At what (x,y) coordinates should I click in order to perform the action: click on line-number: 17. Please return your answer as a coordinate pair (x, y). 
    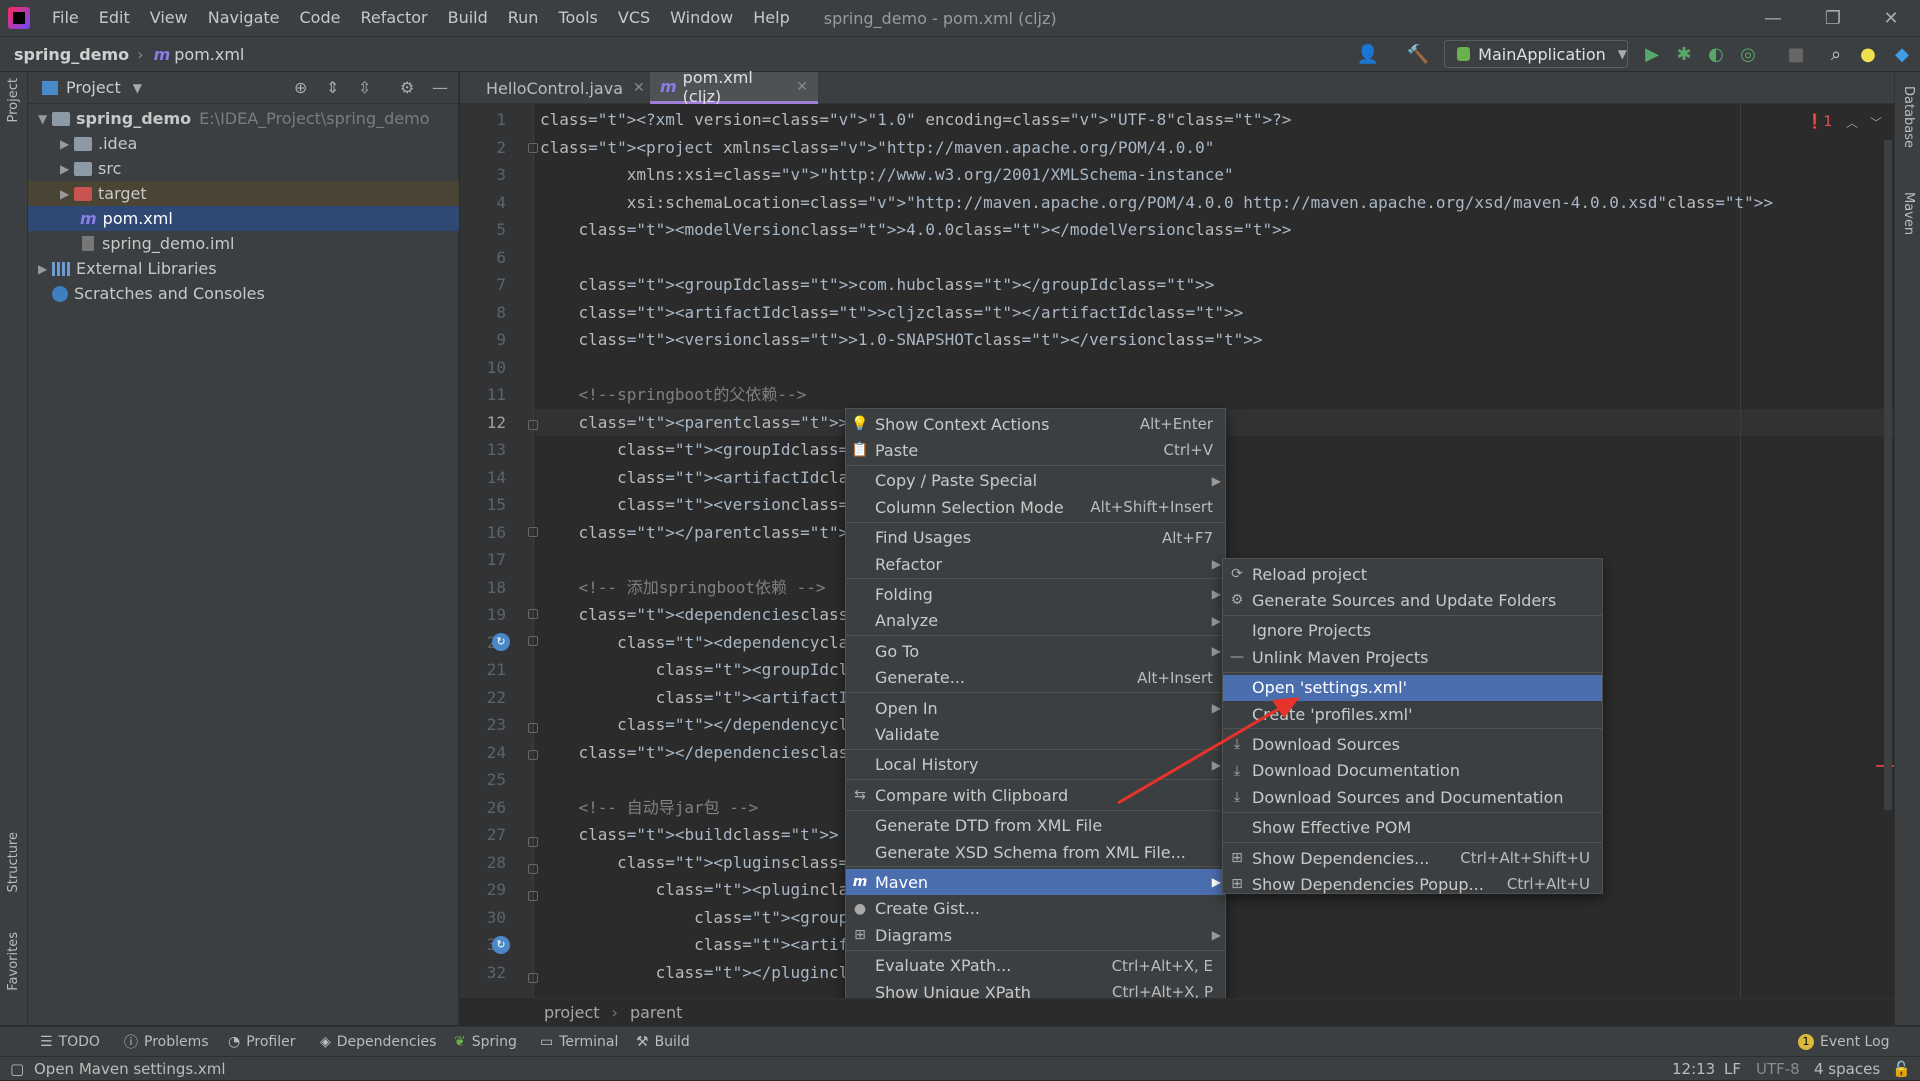
    Looking at the image, I should click on (483, 559).